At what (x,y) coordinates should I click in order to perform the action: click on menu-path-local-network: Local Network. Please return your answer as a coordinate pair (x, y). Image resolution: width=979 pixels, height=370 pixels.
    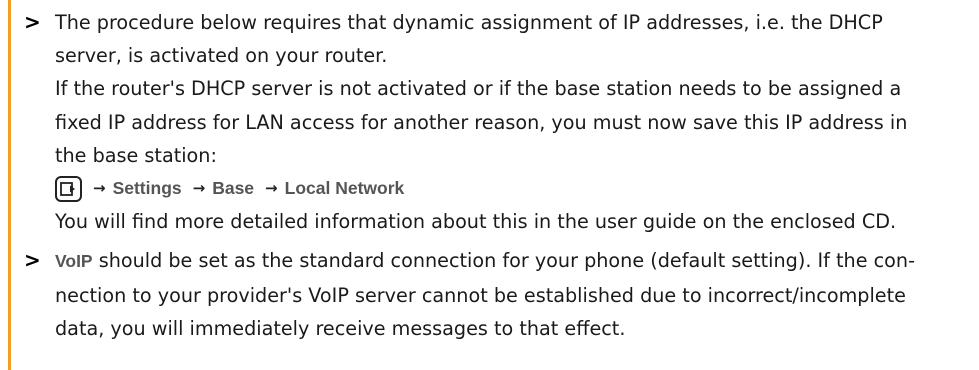
    Looking at the image, I should click on (344, 188).